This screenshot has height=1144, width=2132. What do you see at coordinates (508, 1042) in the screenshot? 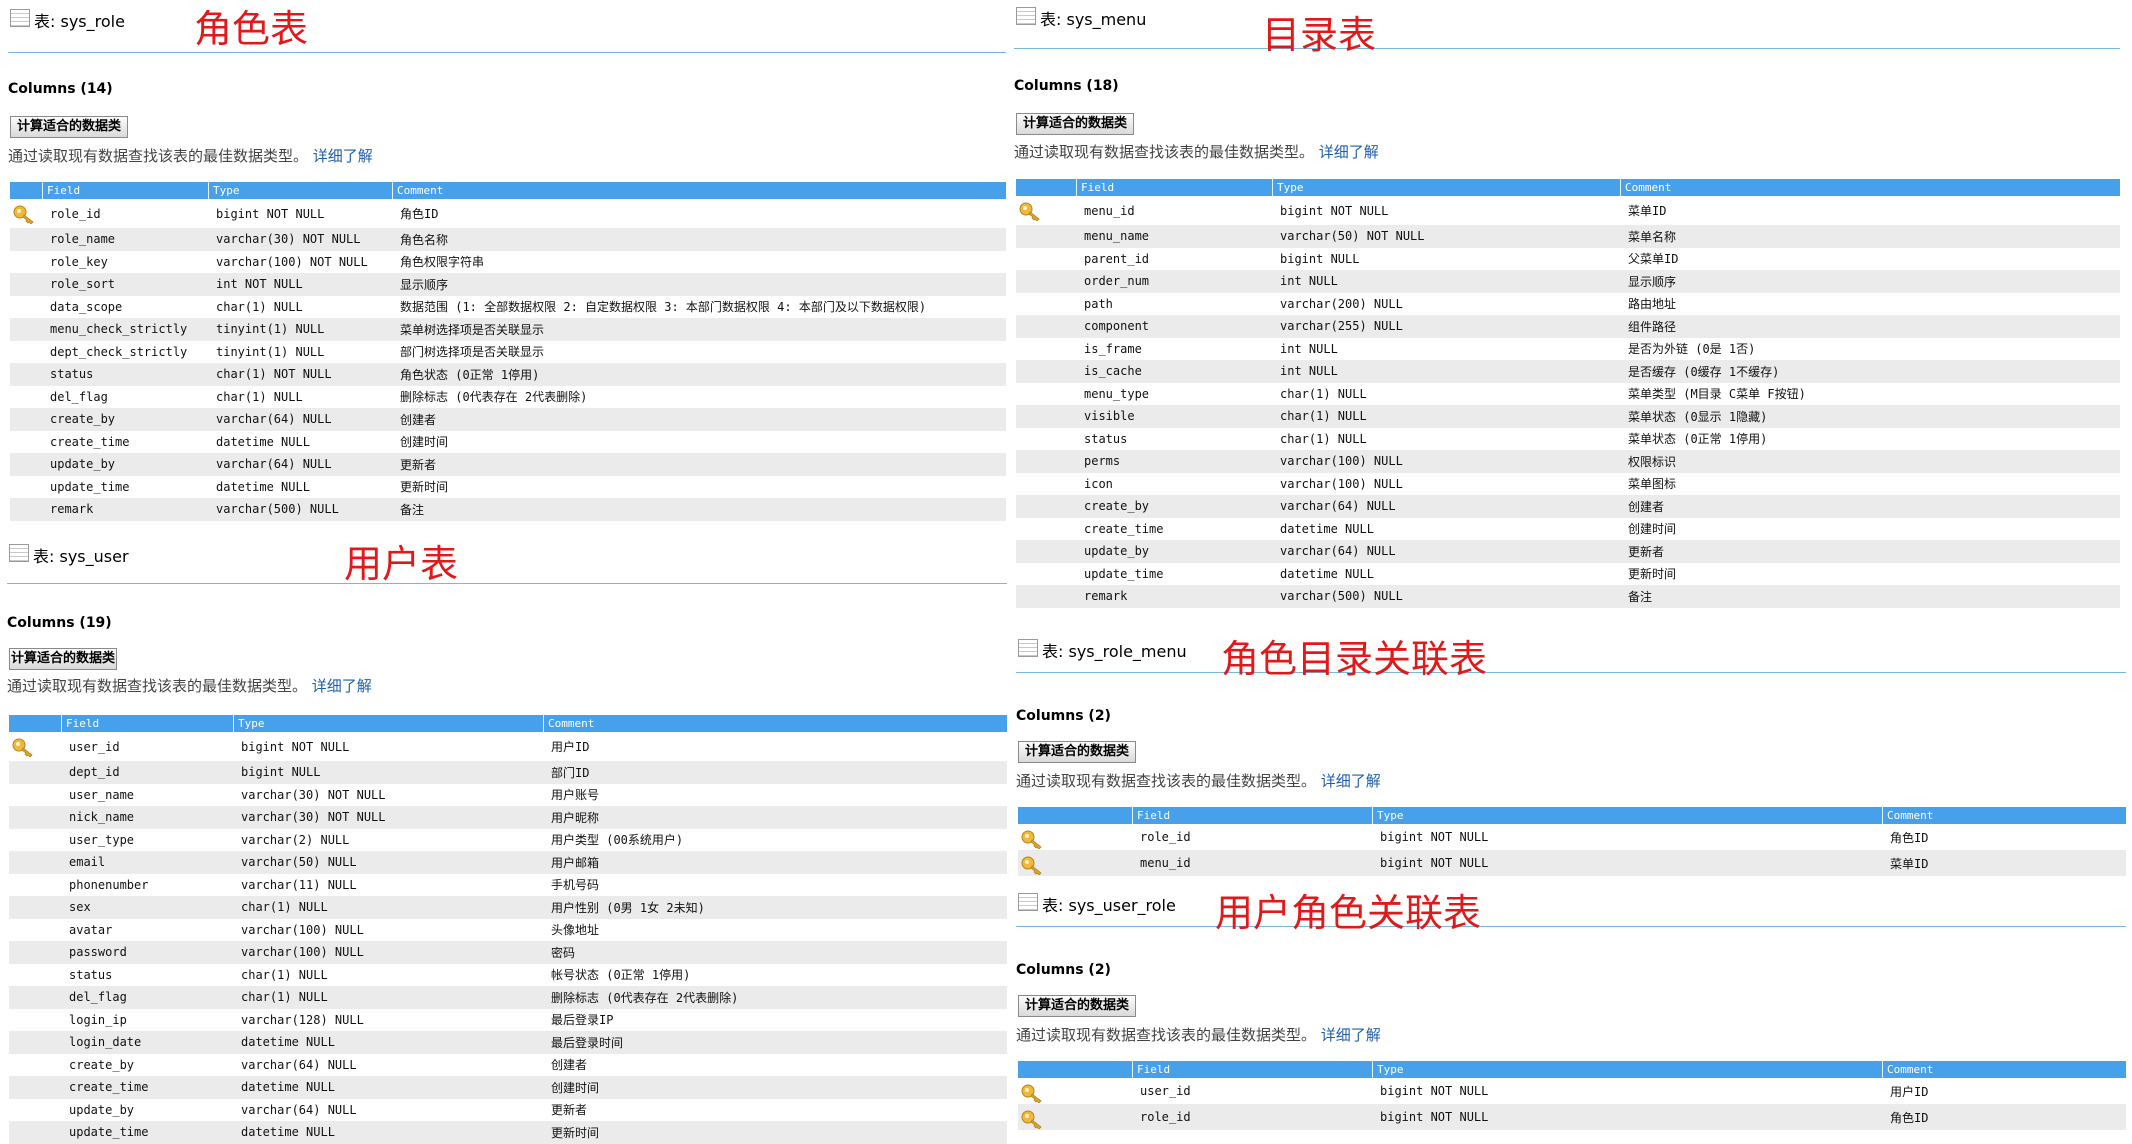
I see `table-row: login_date datetime NULL 最后登录时间` at bounding box center [508, 1042].